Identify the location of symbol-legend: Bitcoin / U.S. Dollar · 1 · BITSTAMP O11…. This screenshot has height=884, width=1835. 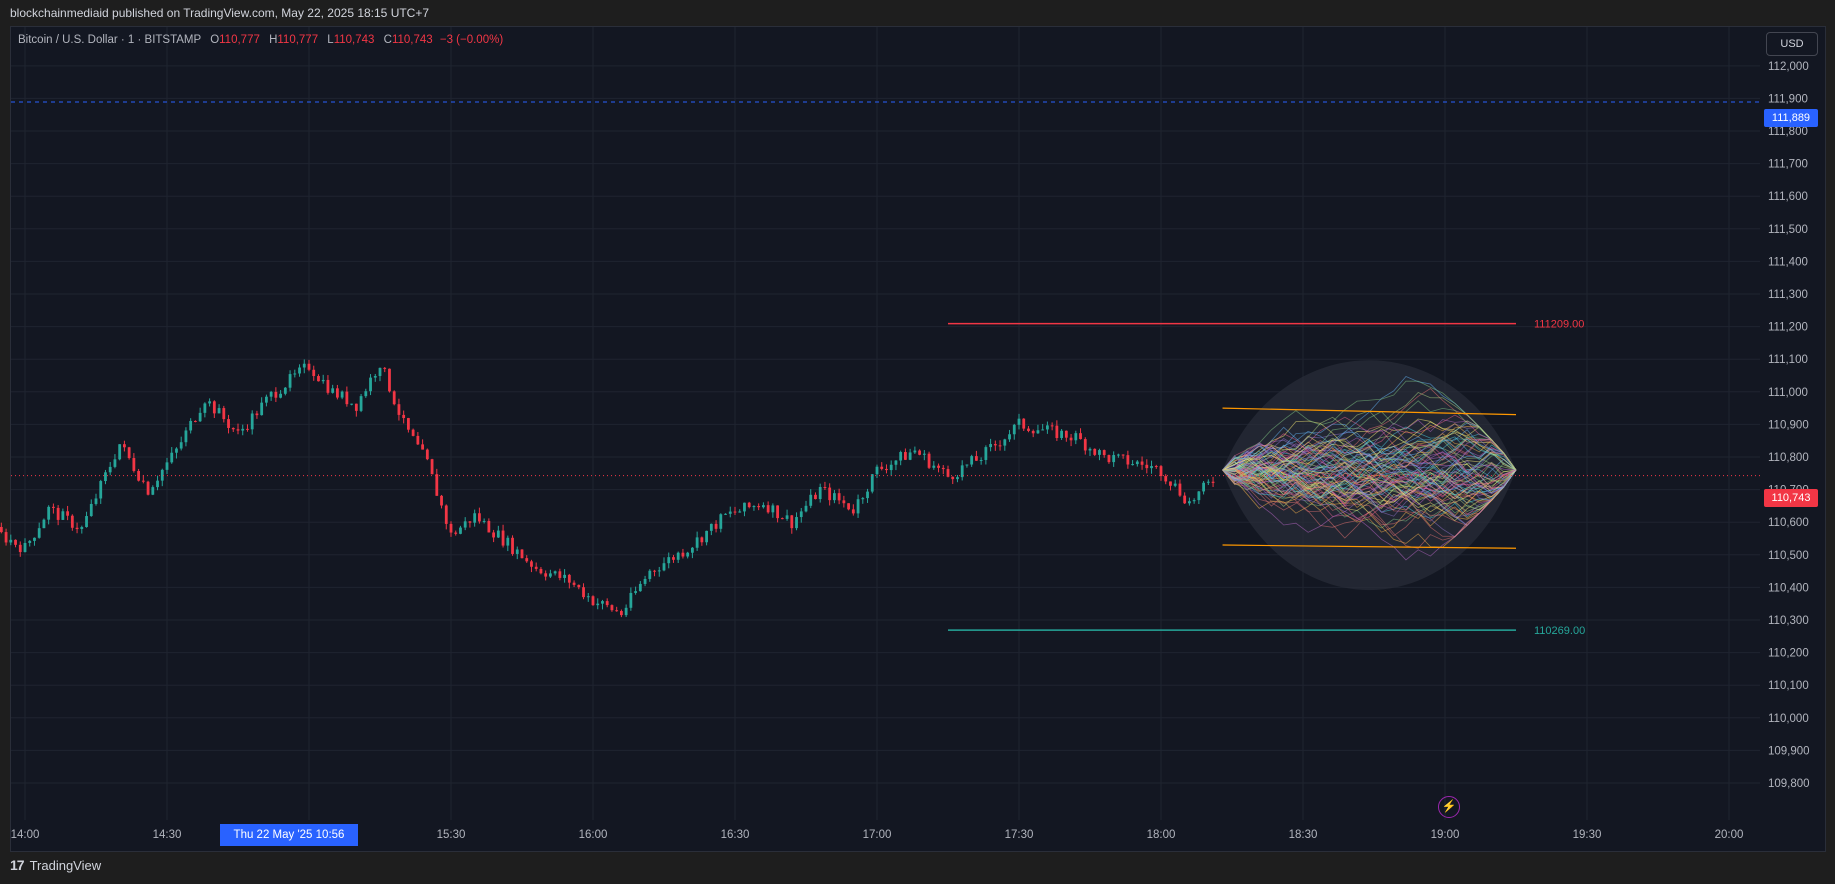
(260, 40).